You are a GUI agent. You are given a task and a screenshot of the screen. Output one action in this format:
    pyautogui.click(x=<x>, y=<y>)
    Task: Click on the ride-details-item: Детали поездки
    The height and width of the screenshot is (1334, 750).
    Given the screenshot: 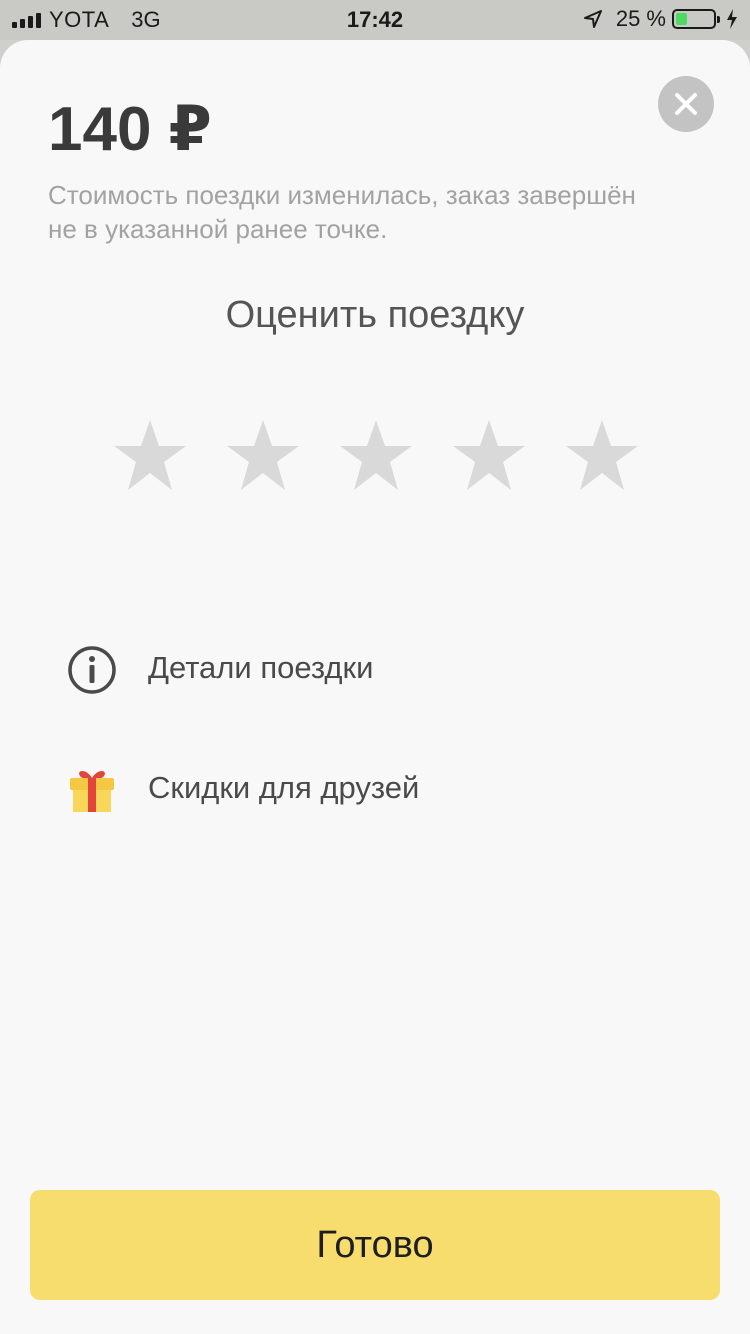 What is the action you would take?
    pyautogui.click(x=375, y=670)
    